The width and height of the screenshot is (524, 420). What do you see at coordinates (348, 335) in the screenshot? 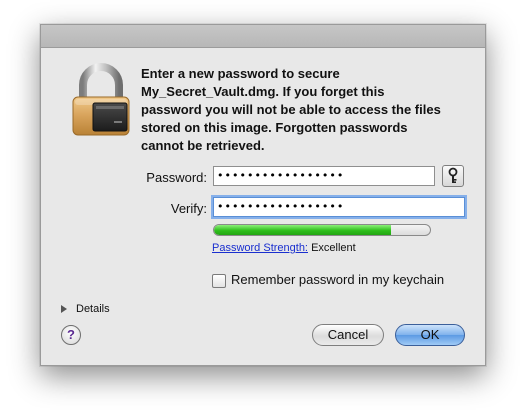
I see `cancel-button: Cancel` at bounding box center [348, 335].